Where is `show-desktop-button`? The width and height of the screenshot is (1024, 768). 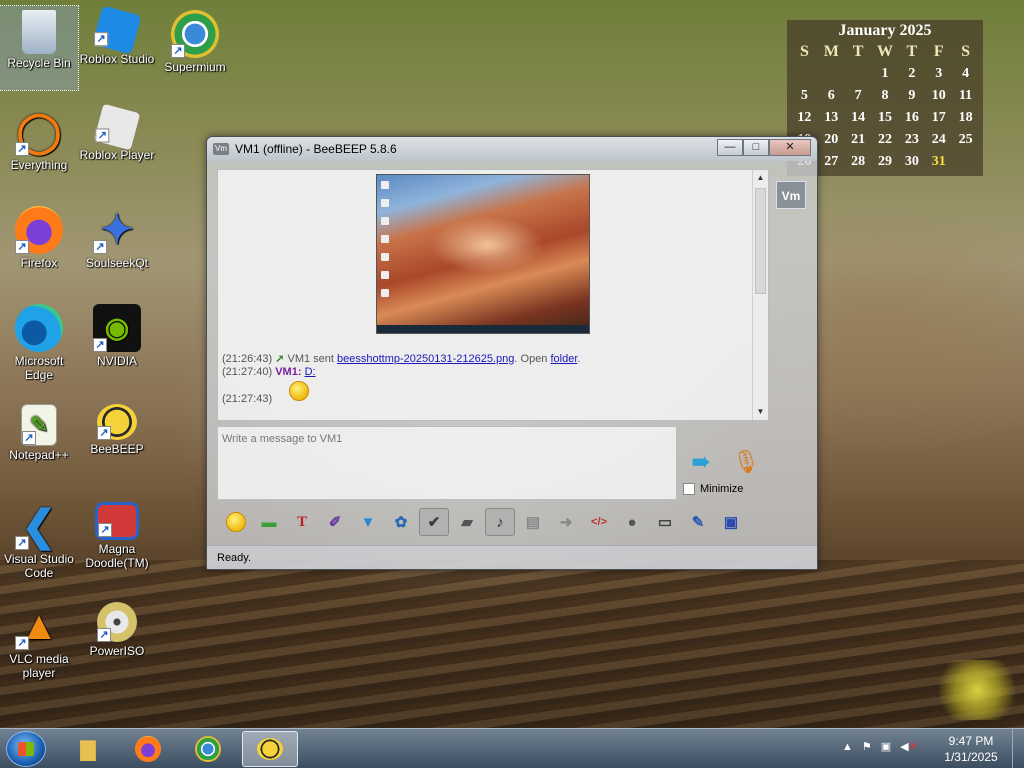 show-desktop-button is located at coordinates (1018, 748).